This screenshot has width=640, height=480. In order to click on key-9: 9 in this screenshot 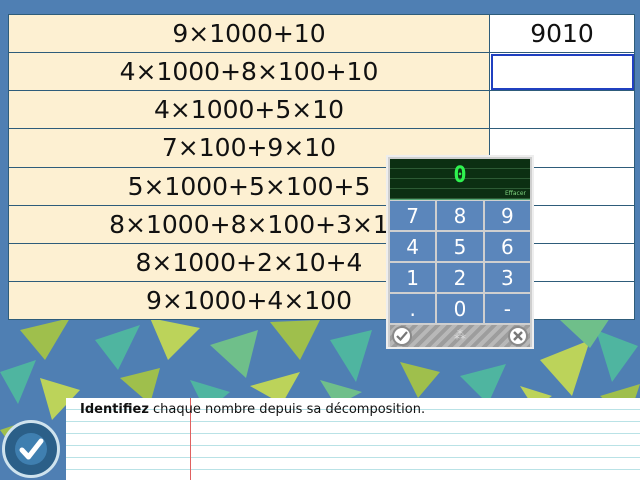, I will do `click(507, 215)`.